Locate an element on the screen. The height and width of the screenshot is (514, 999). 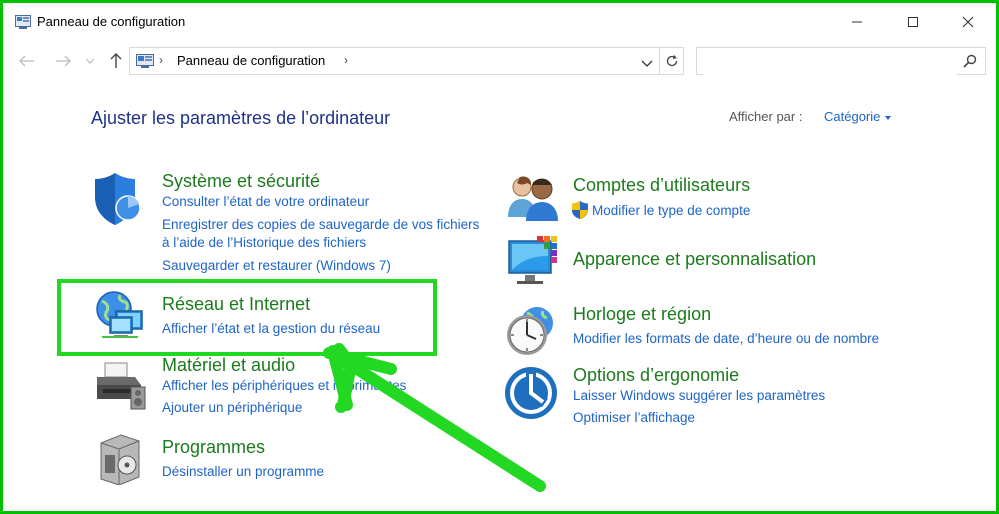
link-check-computer-status: Consulter l’état de votre ordinateur is located at coordinates (265, 201).